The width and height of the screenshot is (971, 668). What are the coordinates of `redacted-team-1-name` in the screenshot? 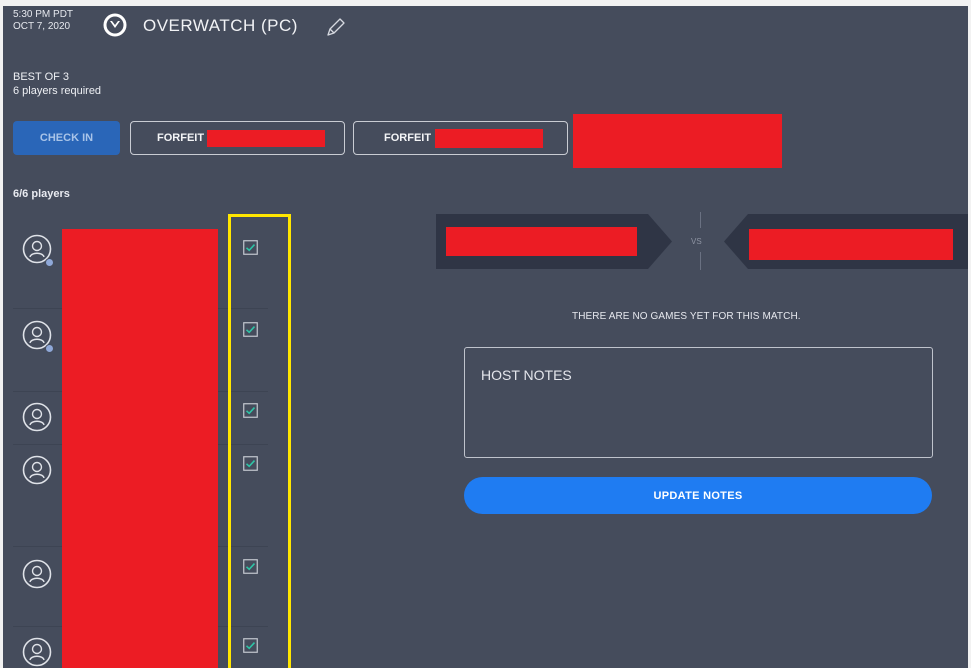 It's located at (541, 241).